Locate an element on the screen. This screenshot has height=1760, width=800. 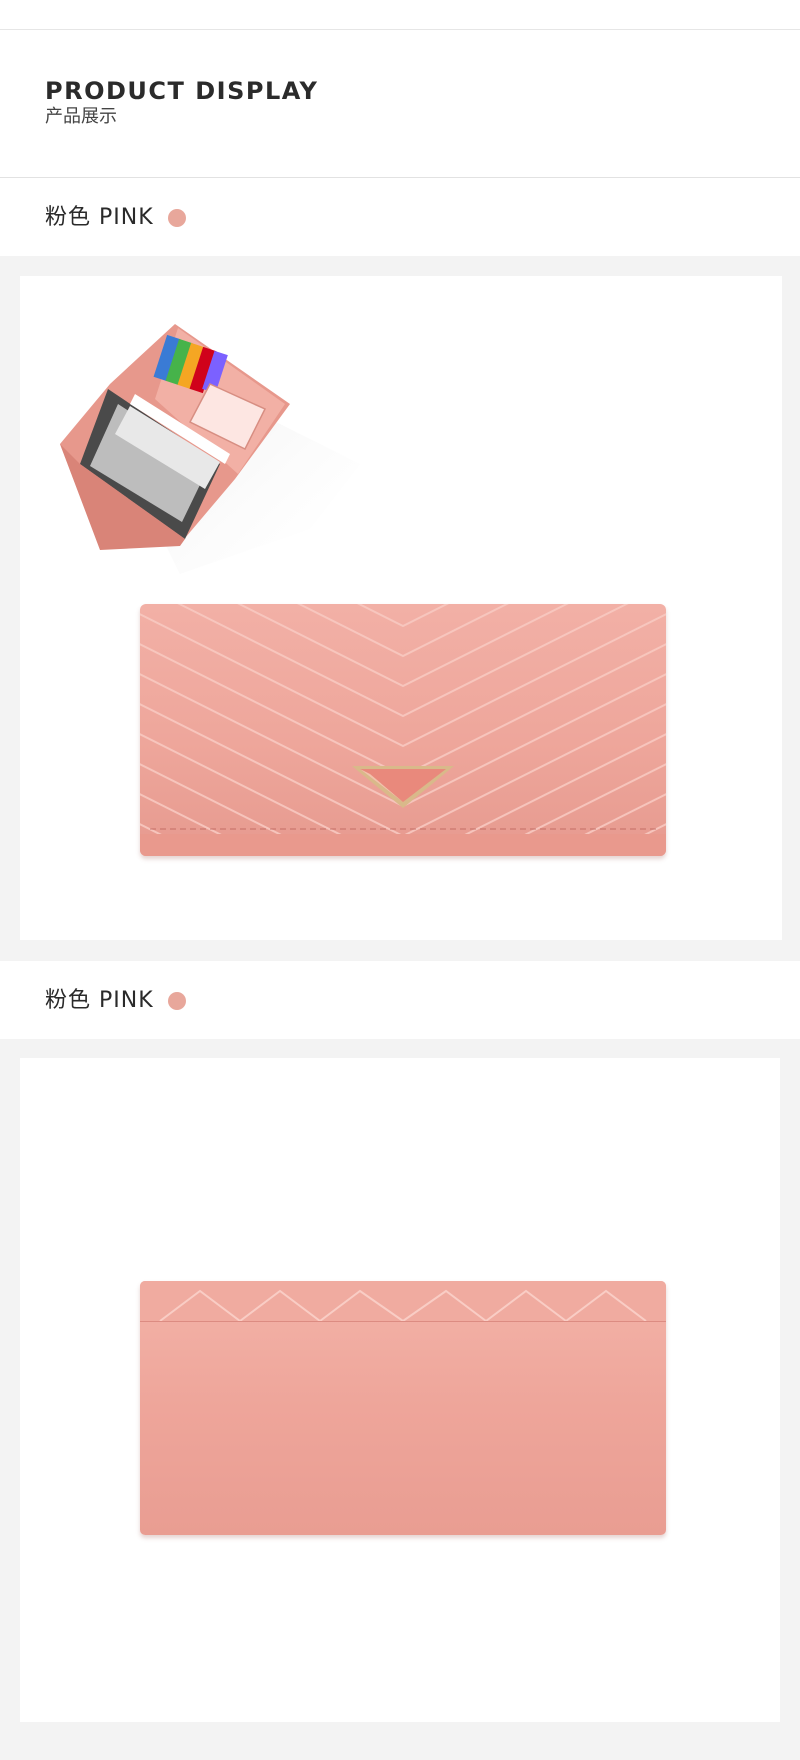
open-wallet-image is located at coordinates (210, 449).